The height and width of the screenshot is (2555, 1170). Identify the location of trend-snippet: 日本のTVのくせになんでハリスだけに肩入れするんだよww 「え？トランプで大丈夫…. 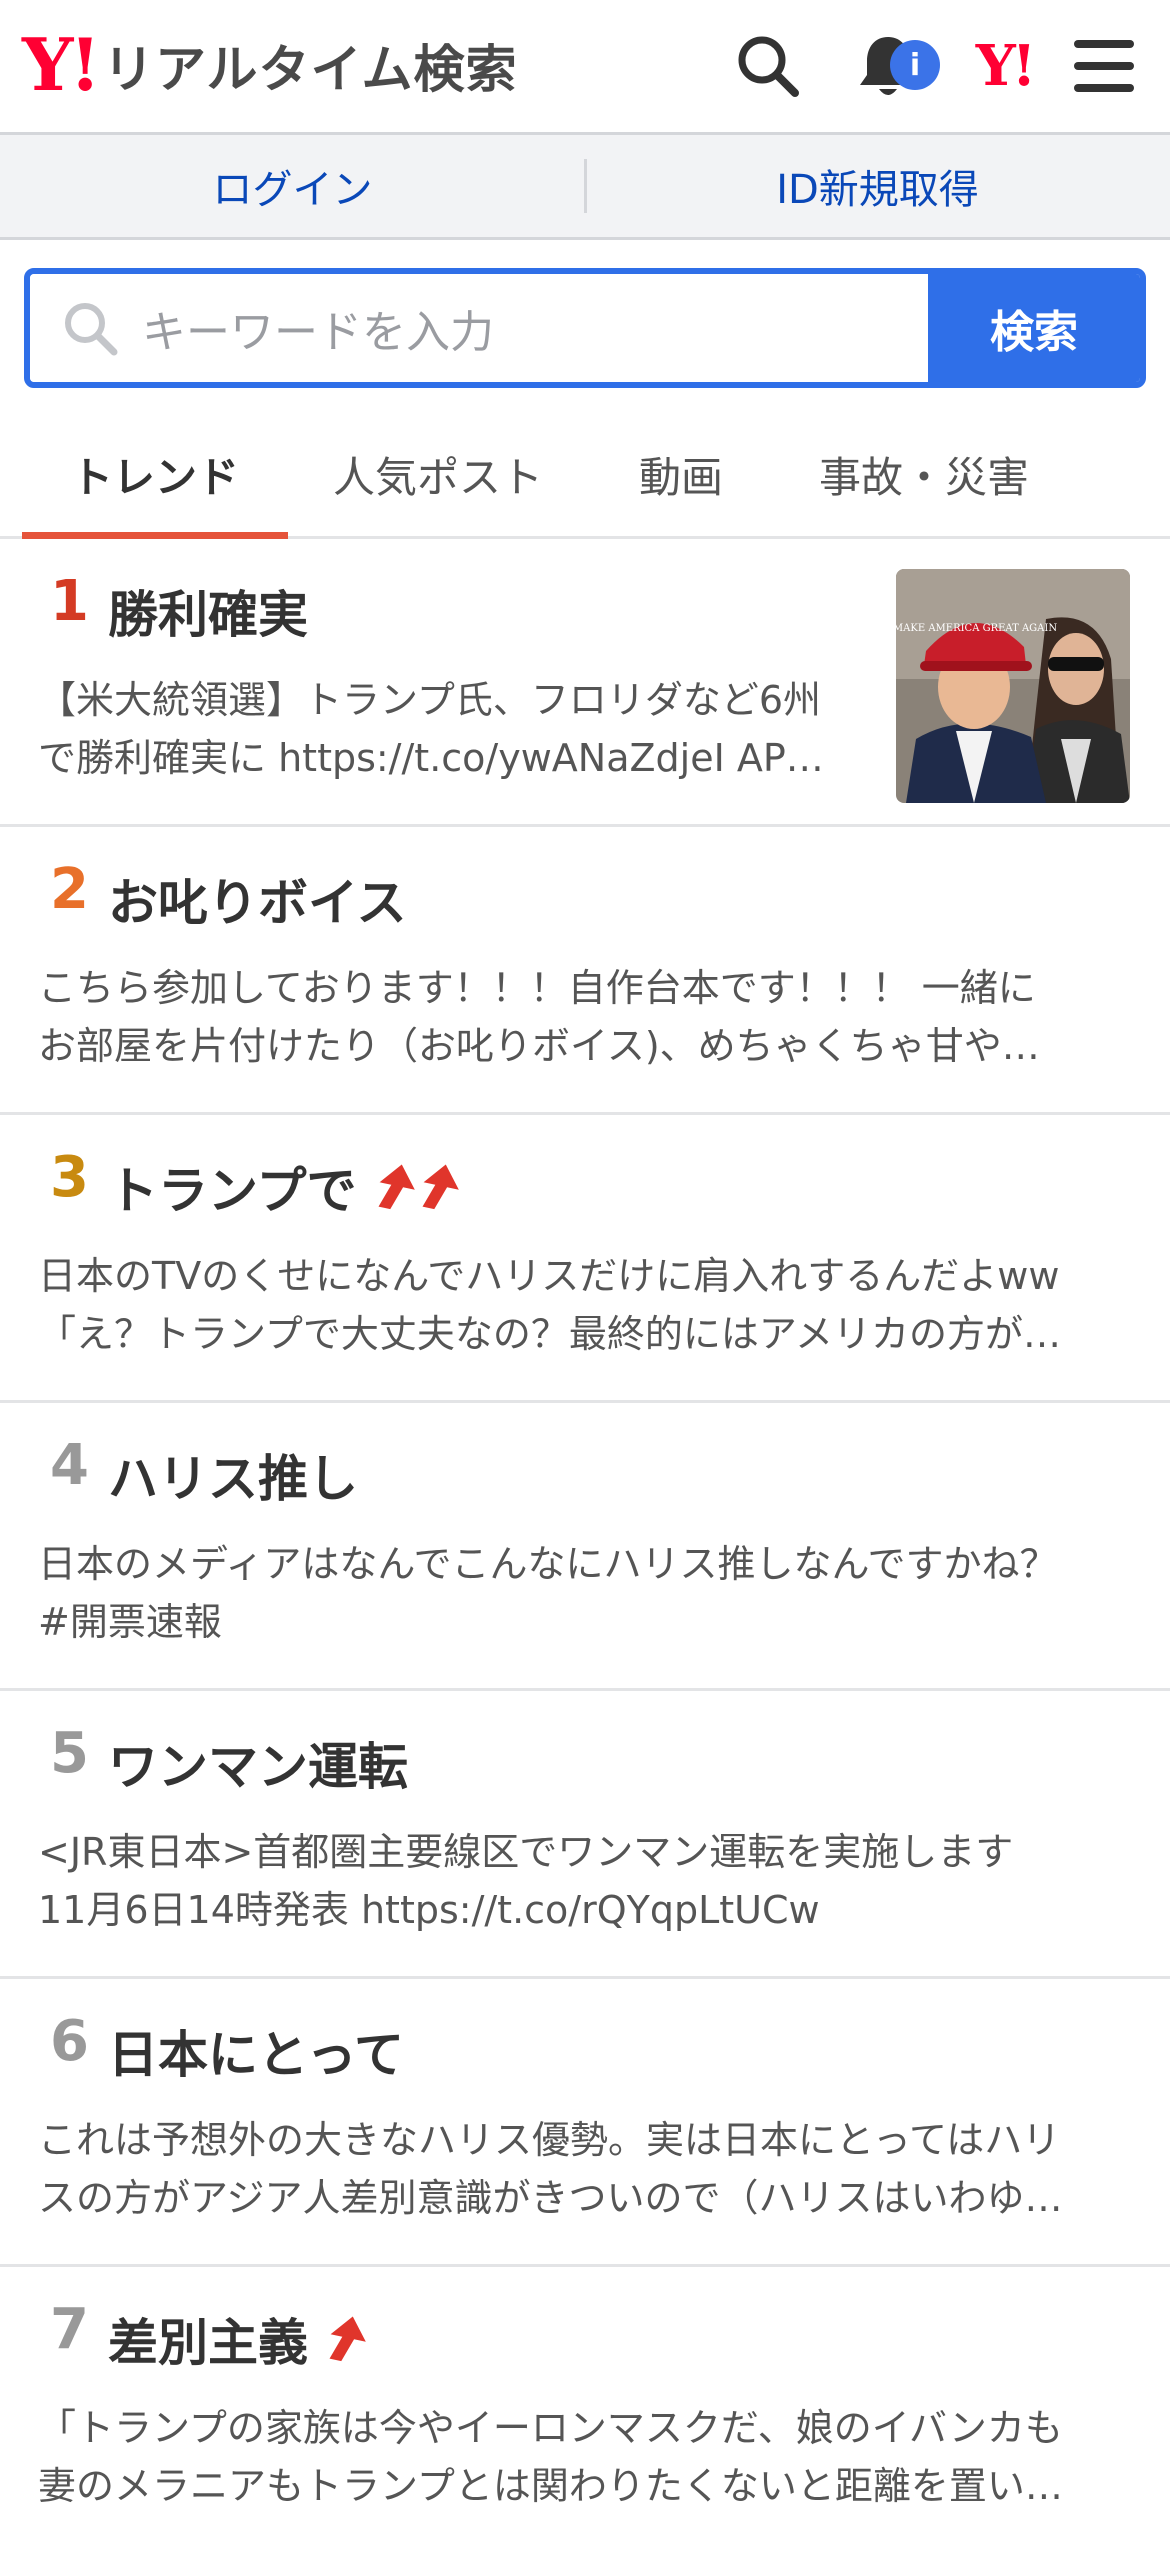
(549, 1305).